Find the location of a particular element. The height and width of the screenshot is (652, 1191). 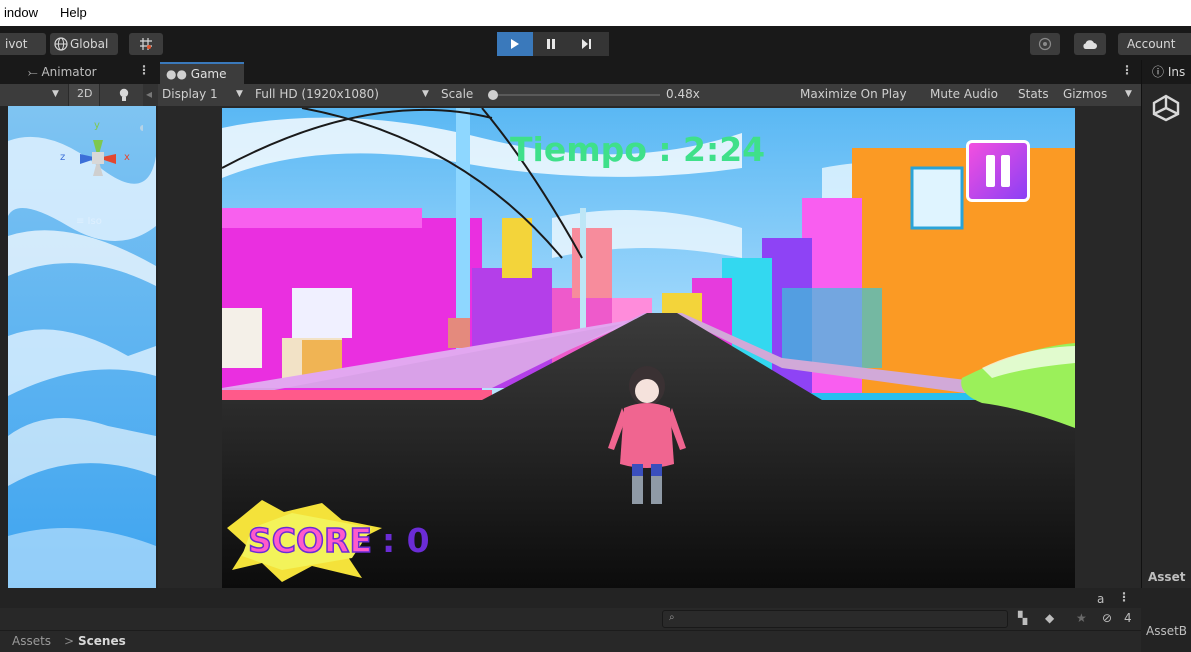

breadcrumb-scenes: Scenes is located at coordinates (102, 641).